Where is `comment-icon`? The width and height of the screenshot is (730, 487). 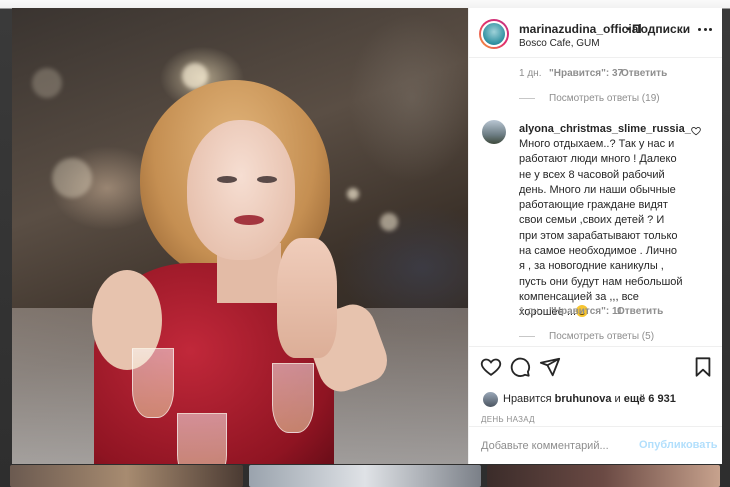 comment-icon is located at coordinates (520, 367).